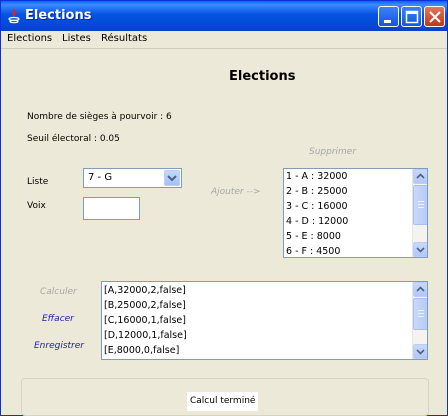  I want to click on close-button, so click(434, 16).